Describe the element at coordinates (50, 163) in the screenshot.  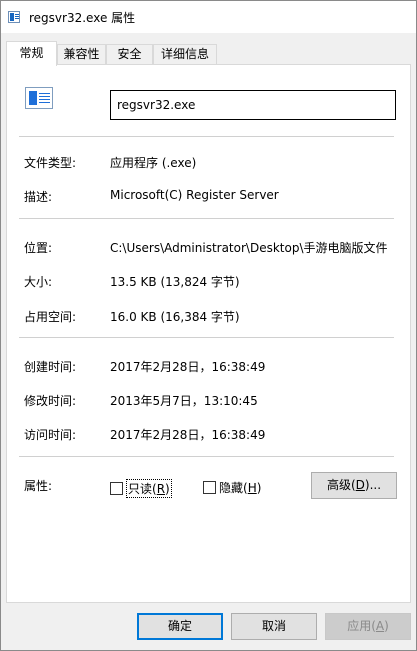
I see `file-type-label: 文件类型:` at that location.